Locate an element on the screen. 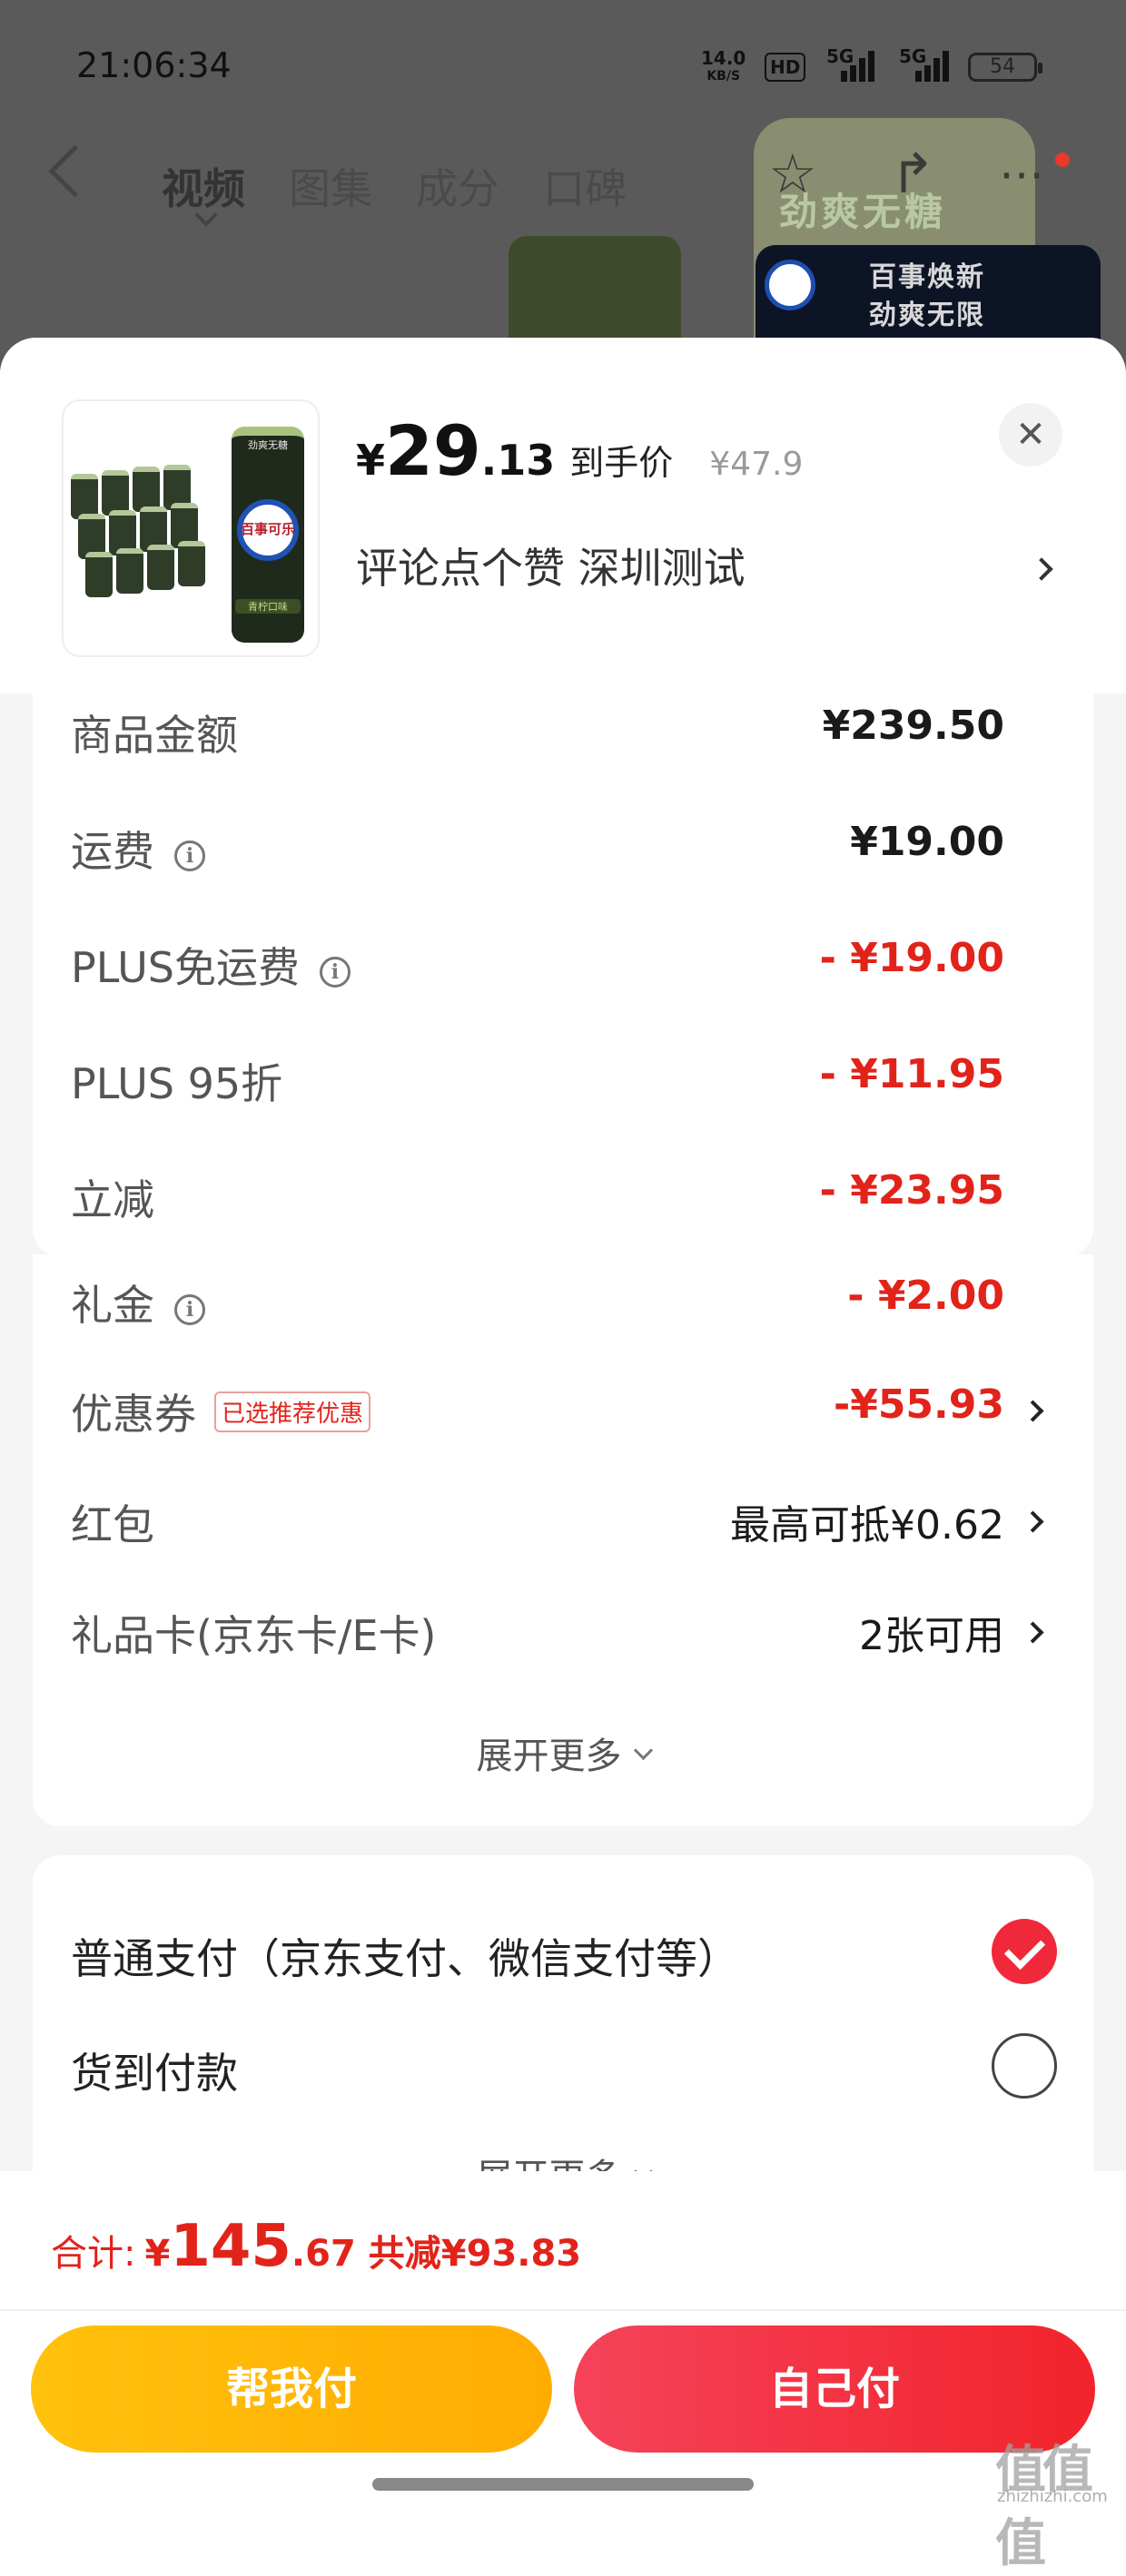 This screenshot has width=1126, height=2576. badge-line-2: 劲爽无限 is located at coordinates (927, 315).